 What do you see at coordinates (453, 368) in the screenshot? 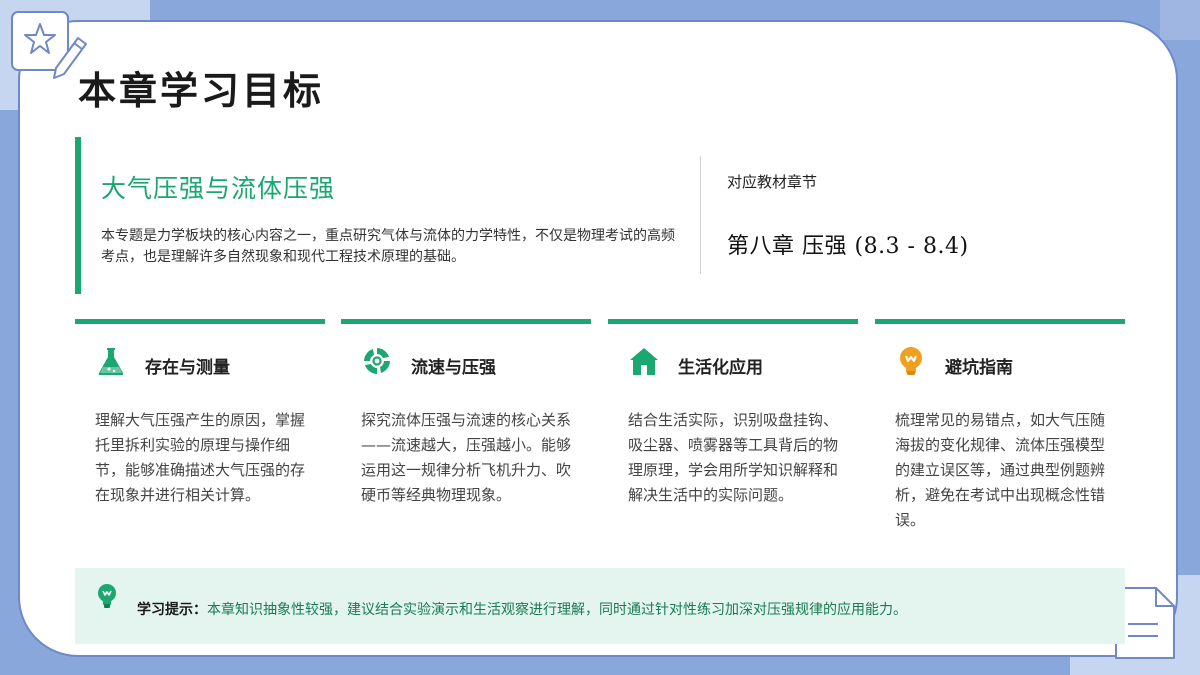
I see `objective-title: 流速与压强` at bounding box center [453, 368].